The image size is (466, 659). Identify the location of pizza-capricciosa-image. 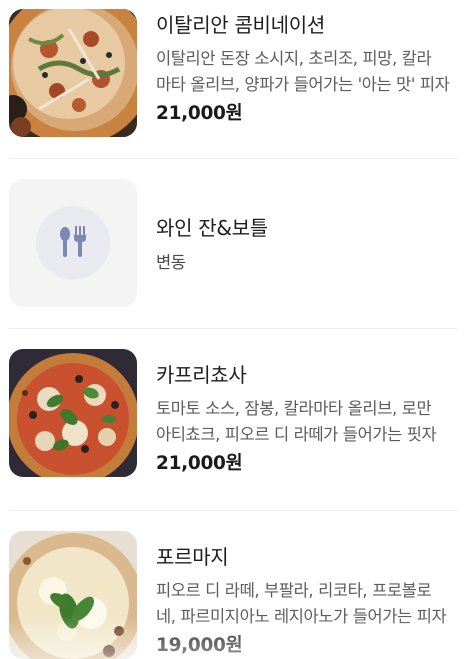
(73, 413).